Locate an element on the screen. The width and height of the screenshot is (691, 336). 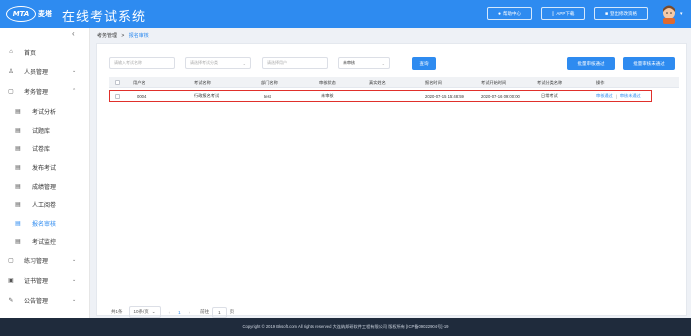
goto-label: 前往 is located at coordinates (205, 311).